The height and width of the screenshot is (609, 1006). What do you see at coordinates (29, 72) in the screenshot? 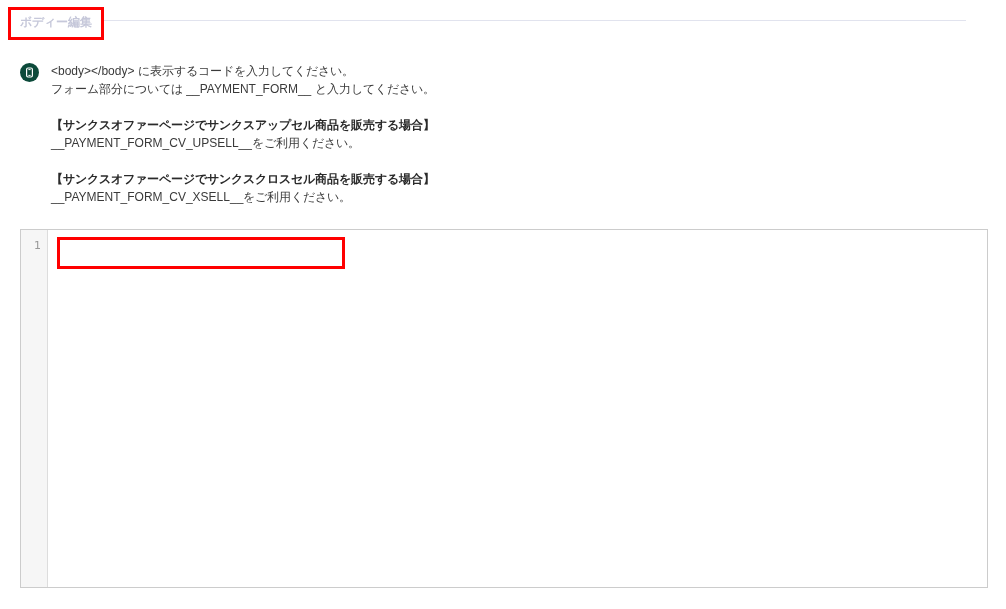
I see `phone-icon` at bounding box center [29, 72].